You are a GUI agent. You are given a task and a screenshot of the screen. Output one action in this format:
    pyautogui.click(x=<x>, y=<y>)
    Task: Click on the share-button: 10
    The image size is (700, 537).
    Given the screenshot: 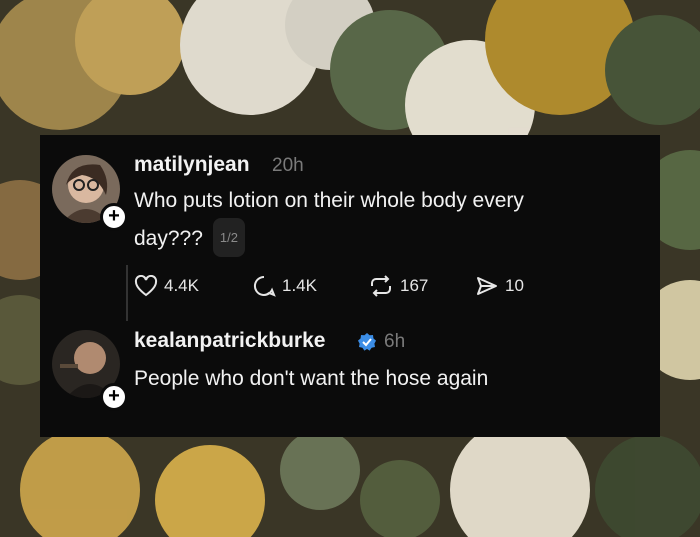 What is the action you would take?
    pyautogui.click(x=499, y=286)
    